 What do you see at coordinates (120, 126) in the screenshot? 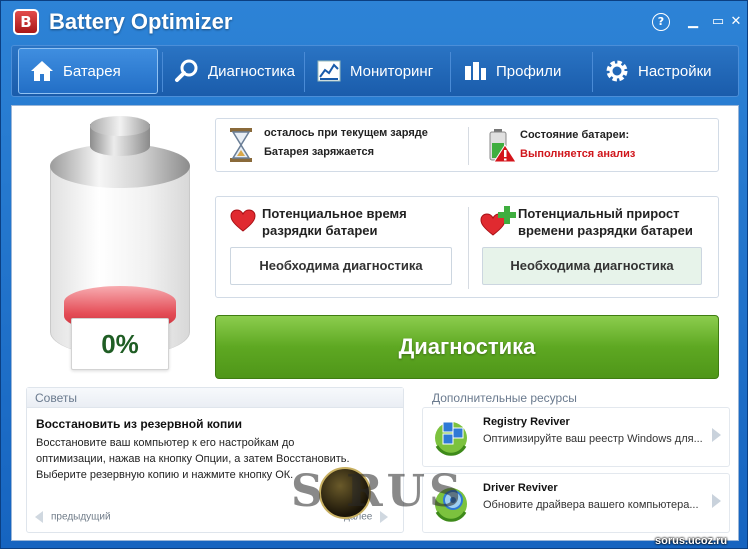
I see `battery-cap-top` at bounding box center [120, 126].